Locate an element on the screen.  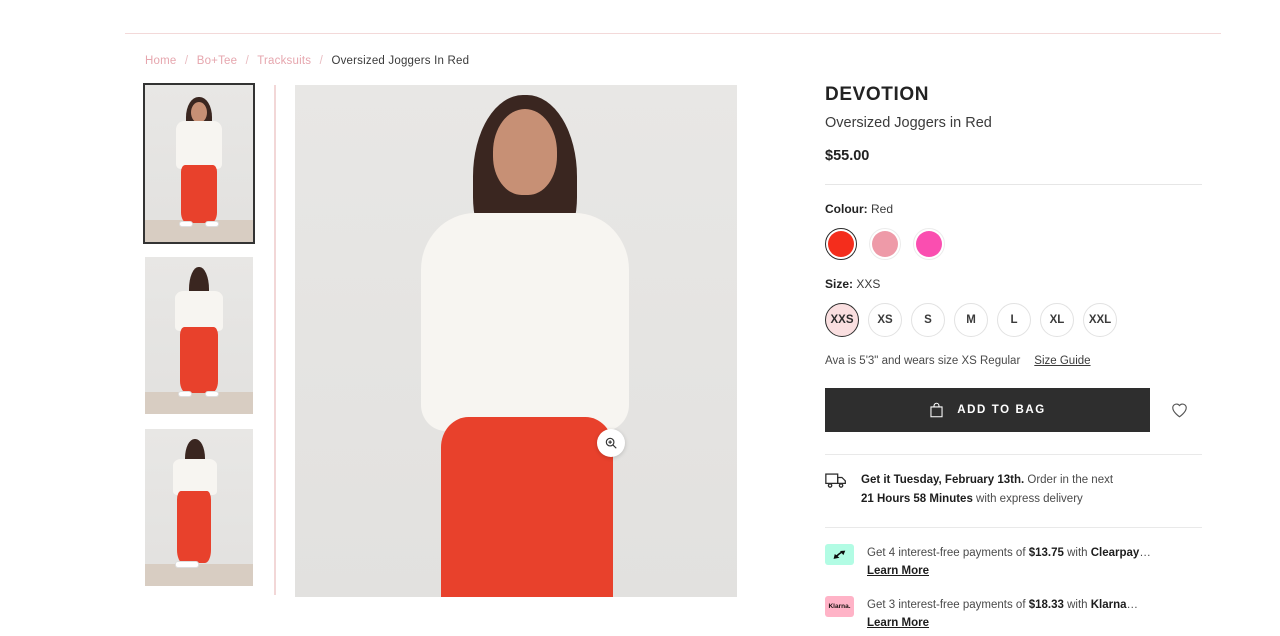
klarna-with: with is located at coordinates (1077, 605).